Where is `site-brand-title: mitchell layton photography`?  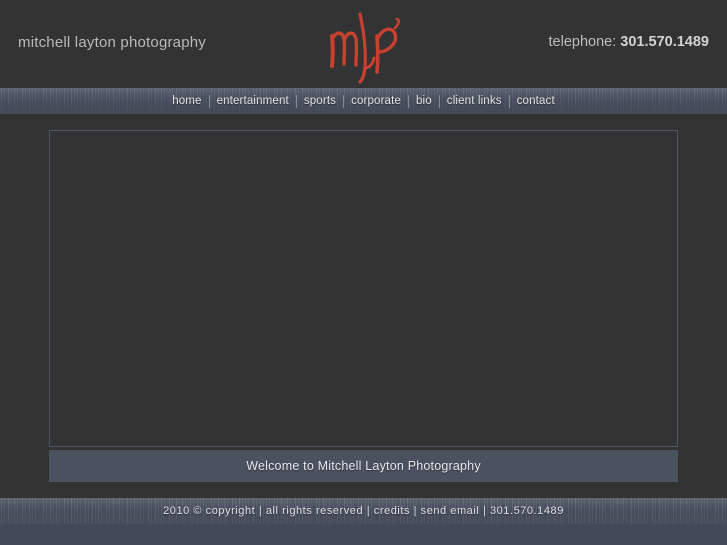 site-brand-title: mitchell layton photography is located at coordinates (112, 42).